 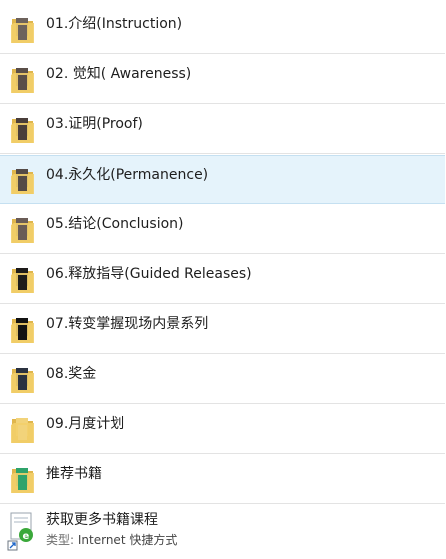 I want to click on shortcut-type: 类型: Internet 快捷方式, so click(x=111, y=540).